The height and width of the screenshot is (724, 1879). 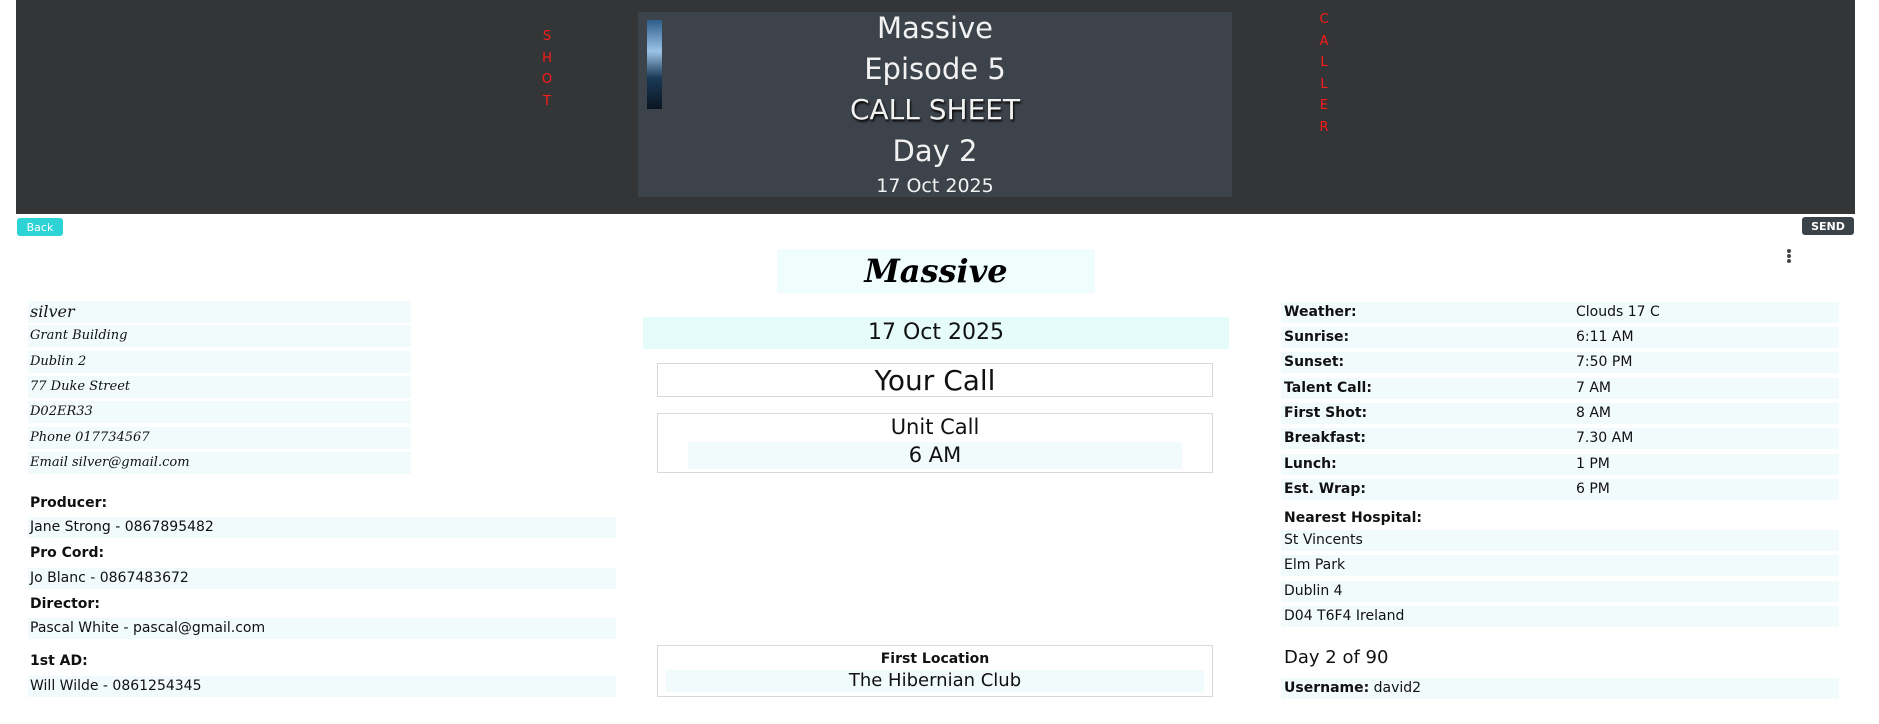 What do you see at coordinates (547, 101) in the screenshot?
I see `vertical-letter: T` at bounding box center [547, 101].